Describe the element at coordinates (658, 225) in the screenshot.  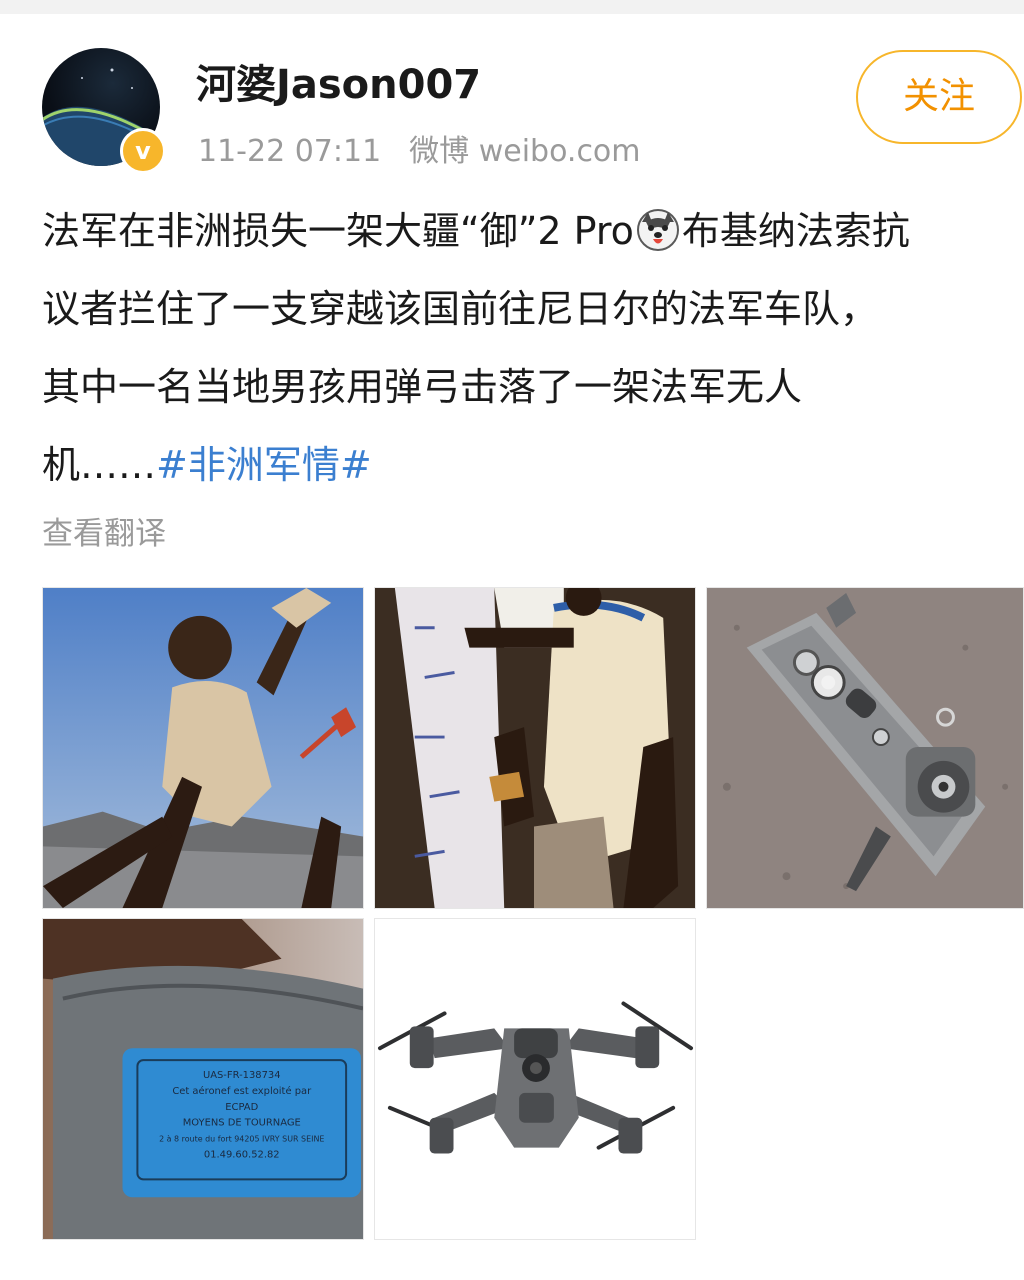
I see `dog-face-emoji-icon` at that location.